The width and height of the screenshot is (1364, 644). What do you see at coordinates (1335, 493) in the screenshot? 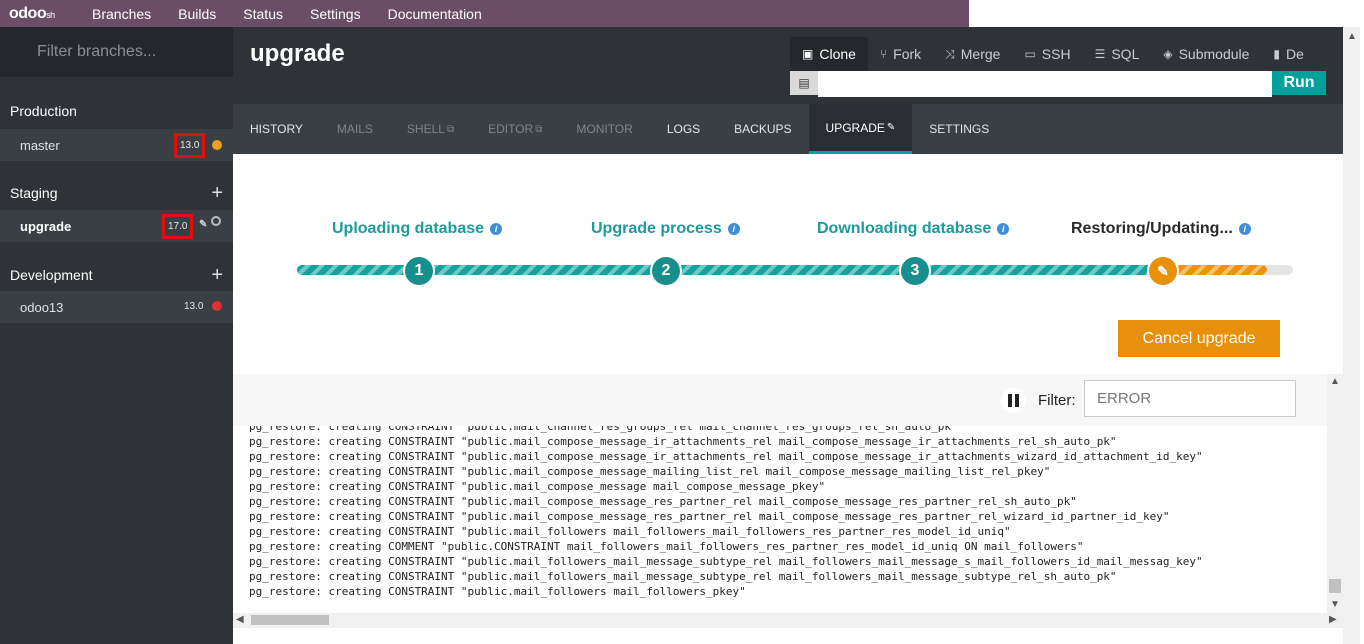
I see `log-scrollbar: ▲ ▼` at bounding box center [1335, 493].